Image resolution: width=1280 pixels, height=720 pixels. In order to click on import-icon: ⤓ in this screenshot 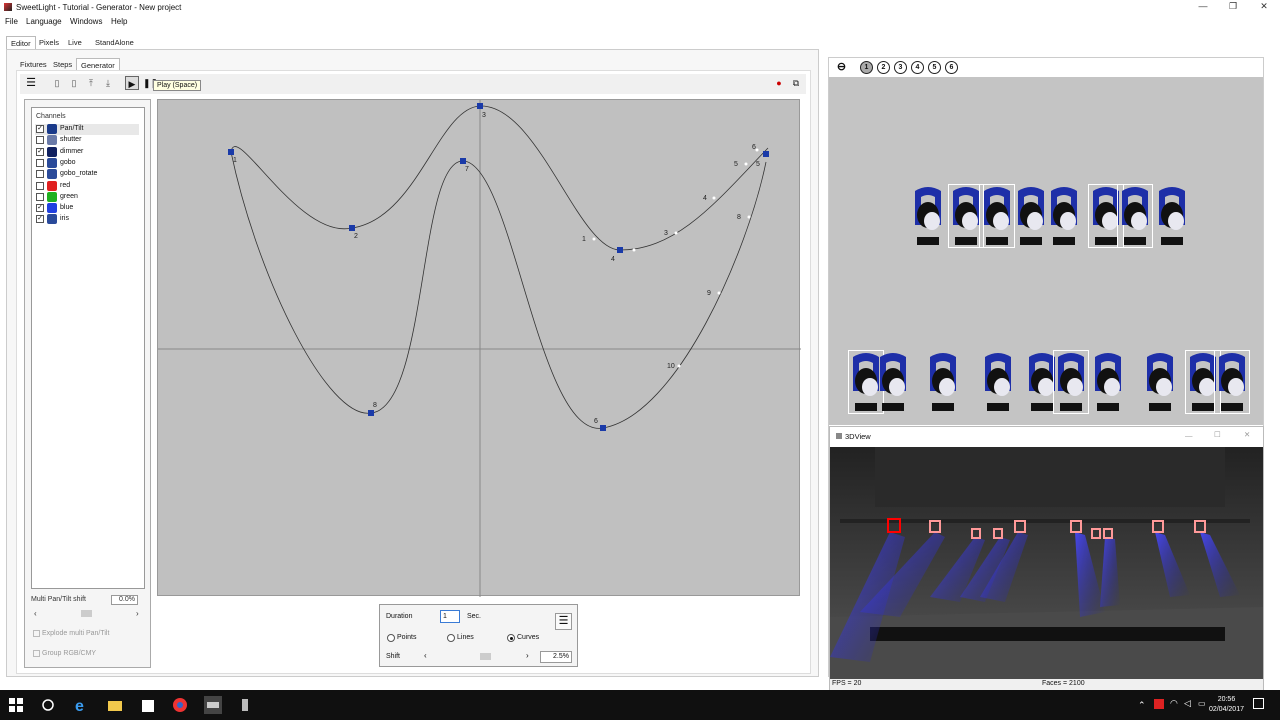, I will do `click(108, 83)`.